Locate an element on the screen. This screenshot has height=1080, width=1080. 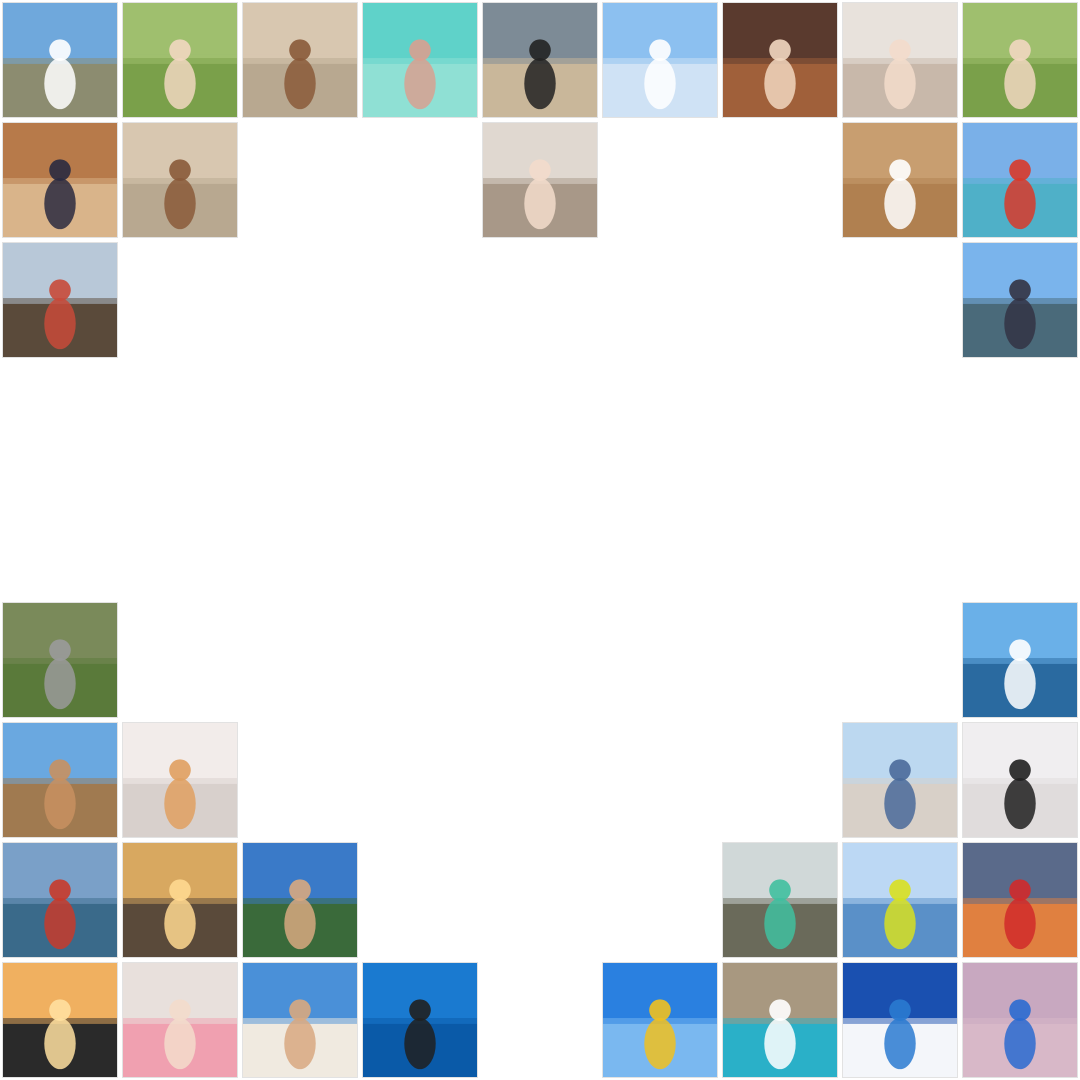
girl-lake-mountain-photo is located at coordinates (60, 900).